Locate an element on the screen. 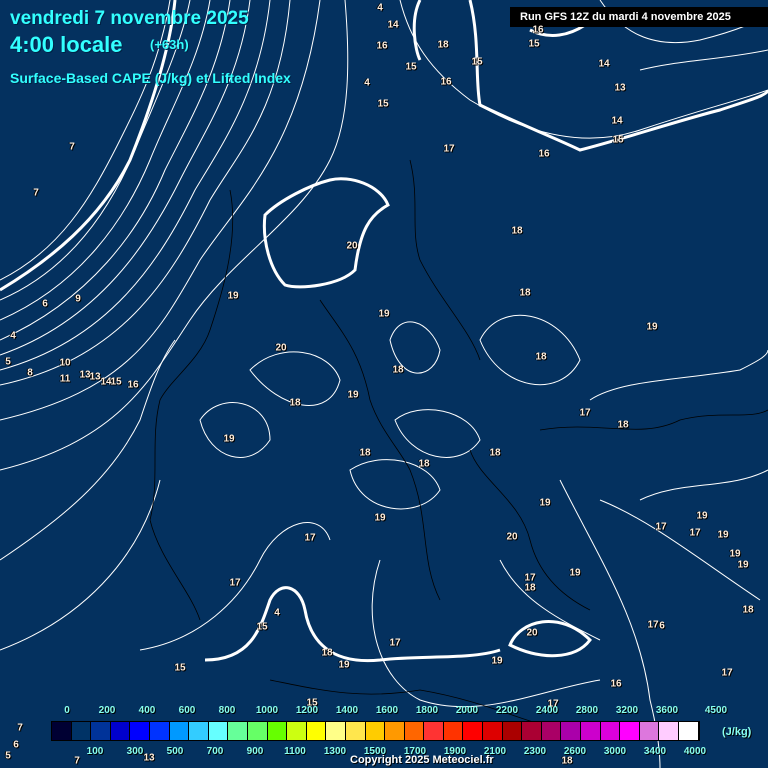 The image size is (768, 768). legend-top-label: 1200 is located at coordinates (307, 710).